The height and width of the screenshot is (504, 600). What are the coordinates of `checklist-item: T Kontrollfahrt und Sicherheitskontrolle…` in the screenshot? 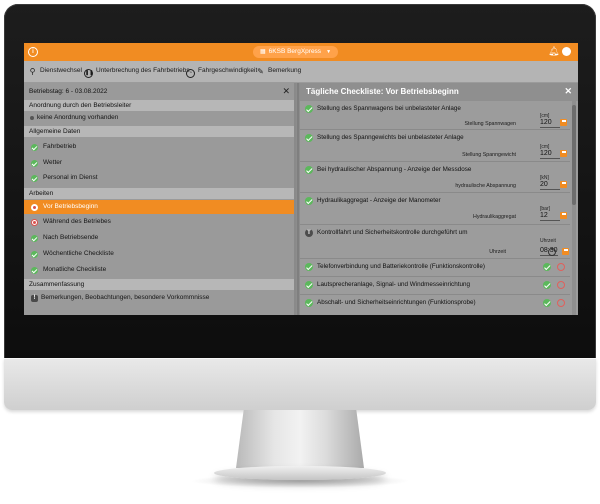 It's located at (435, 242).